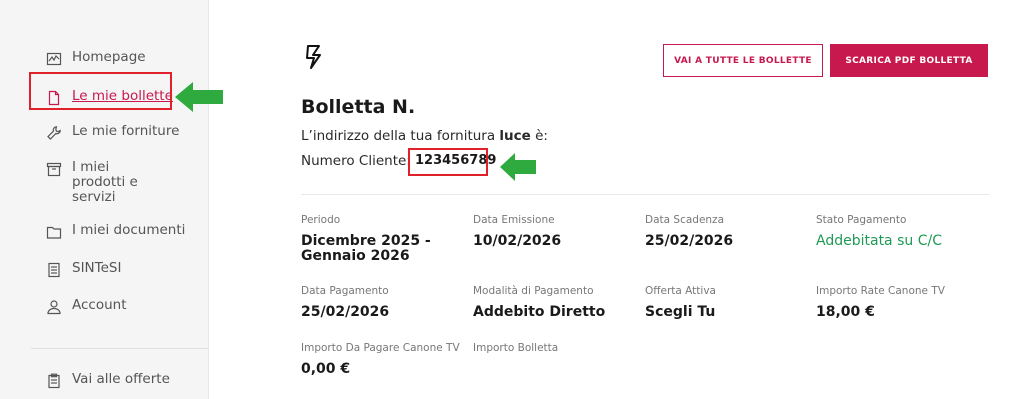 This screenshot has width=1024, height=399. What do you see at coordinates (54, 381) in the screenshot?
I see `clipboard-icon` at bounding box center [54, 381].